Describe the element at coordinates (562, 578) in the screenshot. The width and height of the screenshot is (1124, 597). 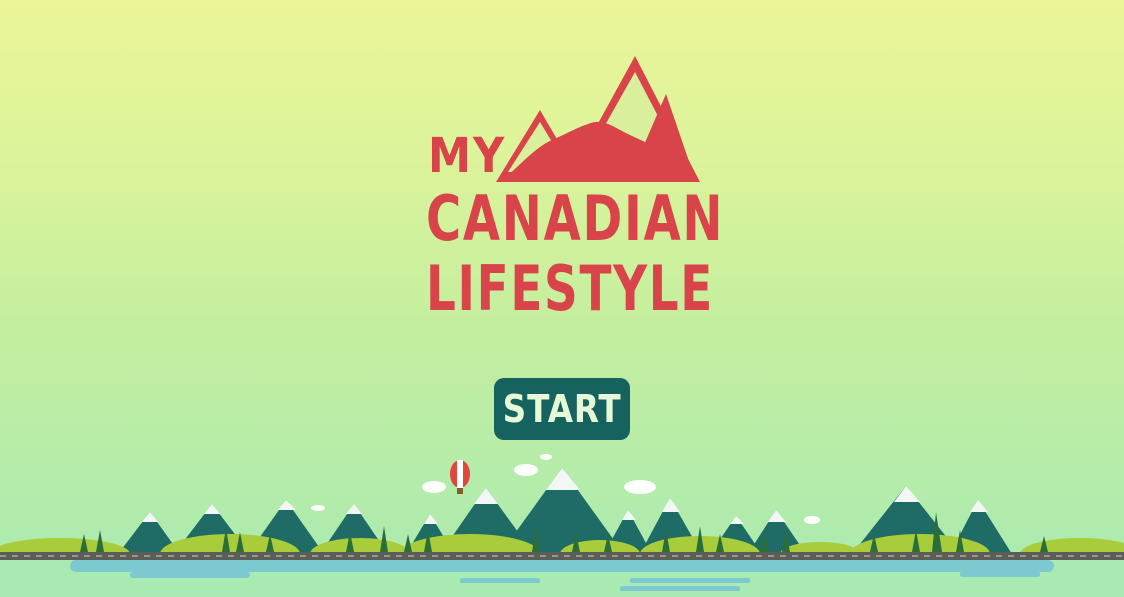
I see `lake-water` at that location.